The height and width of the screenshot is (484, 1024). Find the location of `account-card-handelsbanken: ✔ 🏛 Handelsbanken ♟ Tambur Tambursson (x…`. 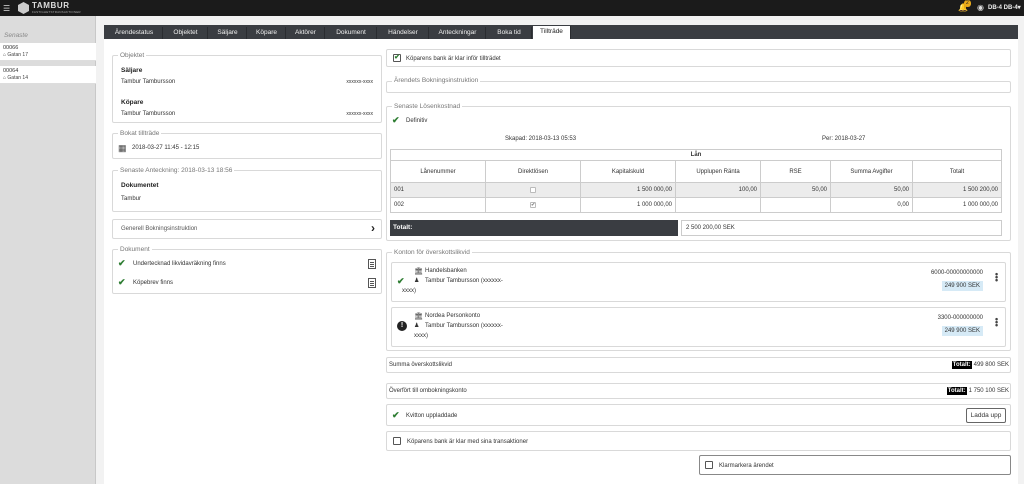

account-card-handelsbanken: ✔ 🏛 Handelsbanken ♟ Tambur Tambursson (x… is located at coordinates (698, 282).